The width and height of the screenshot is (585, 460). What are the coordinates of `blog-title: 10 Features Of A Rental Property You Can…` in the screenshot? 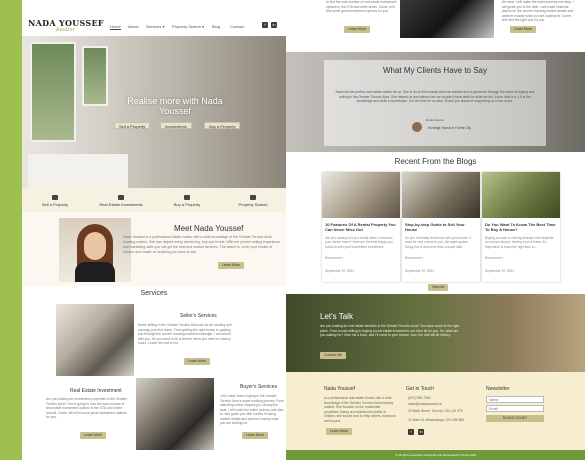 It's located at (361, 227).